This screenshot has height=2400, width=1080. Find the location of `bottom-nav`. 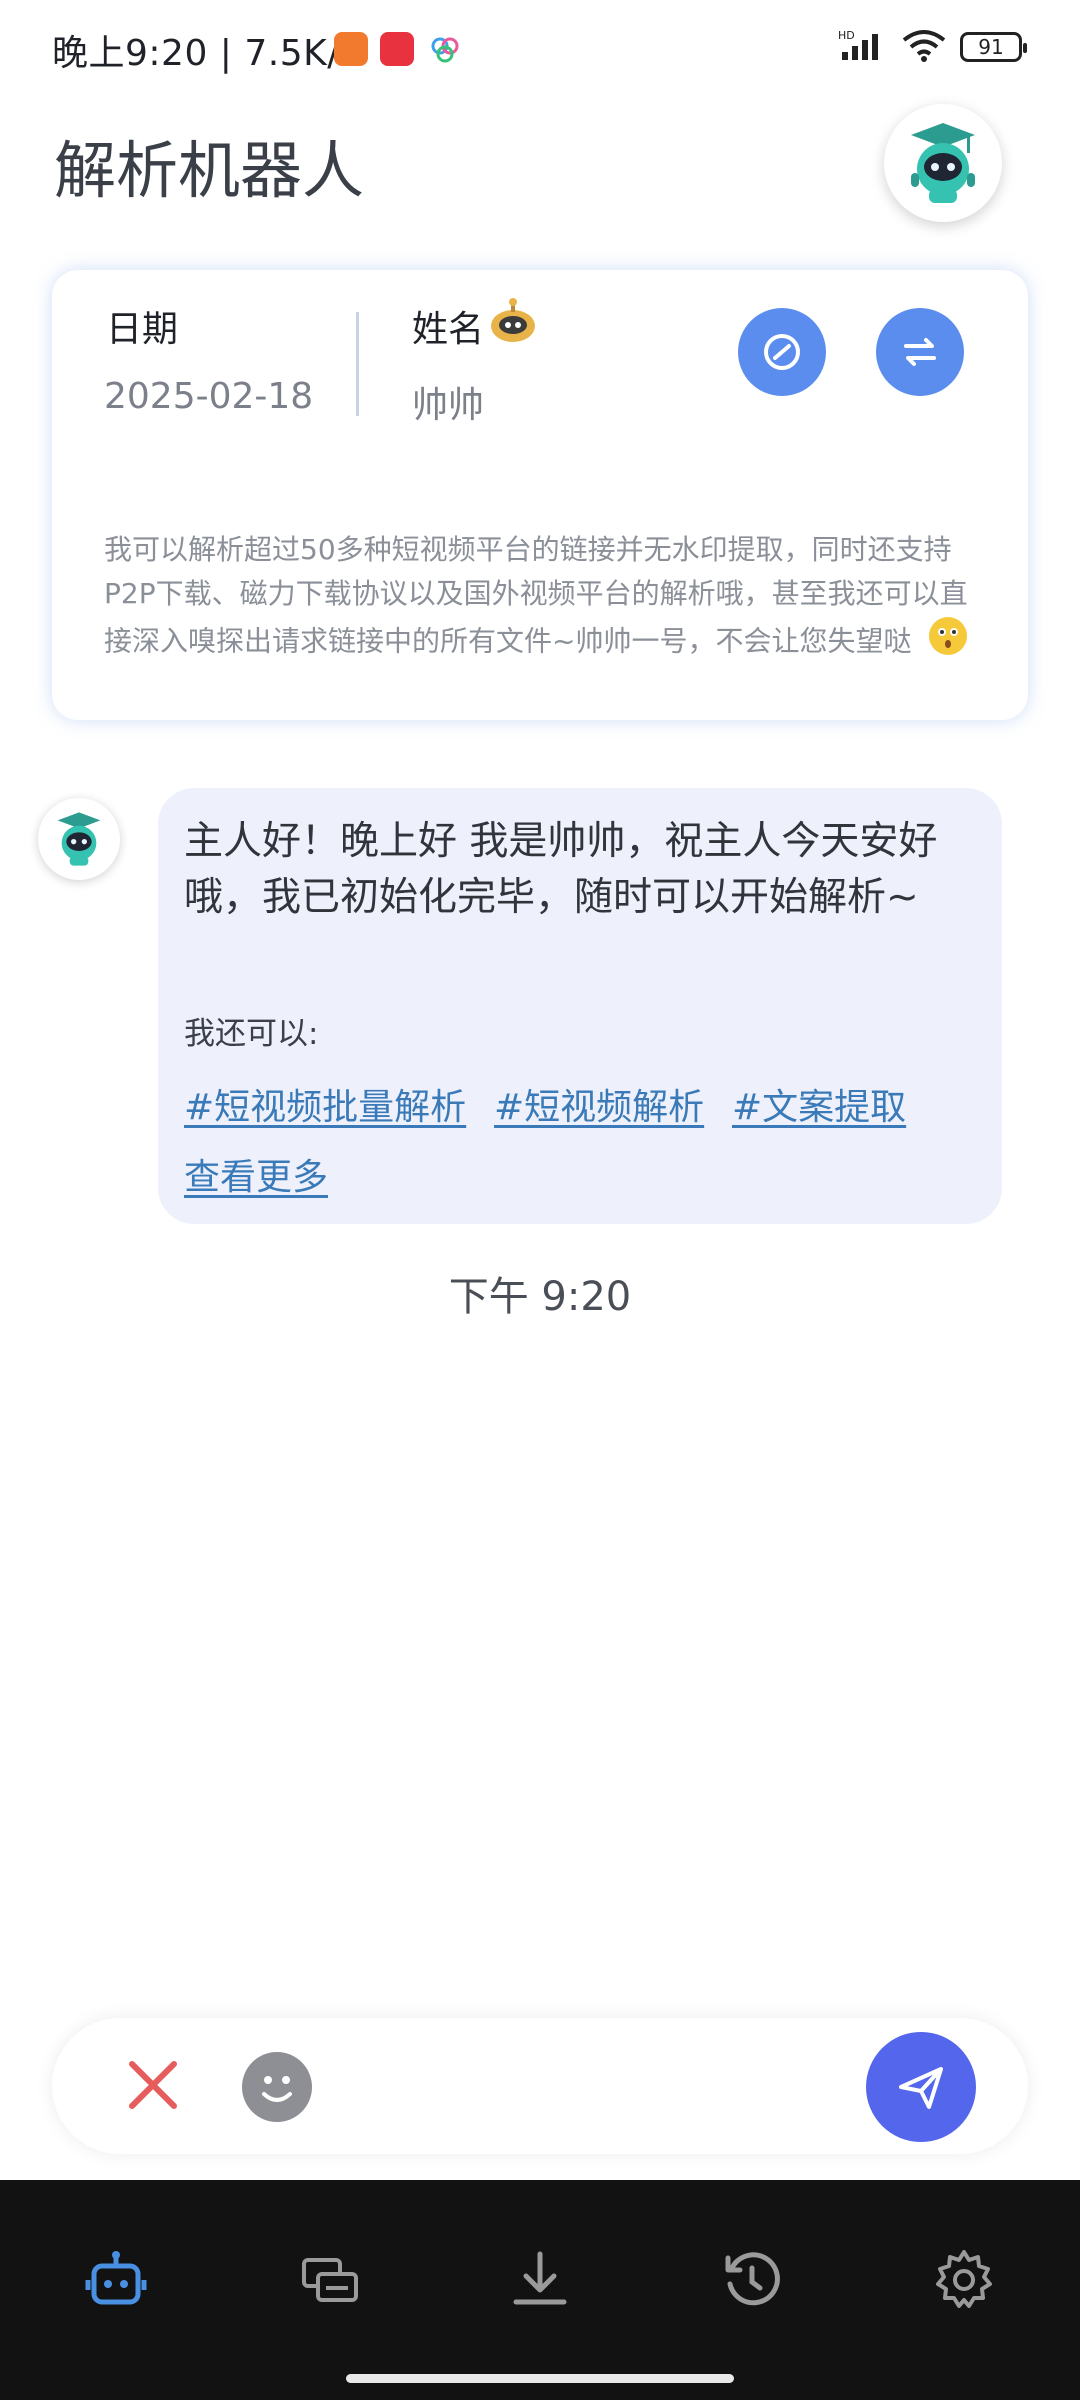

bottom-nav is located at coordinates (540, 2290).